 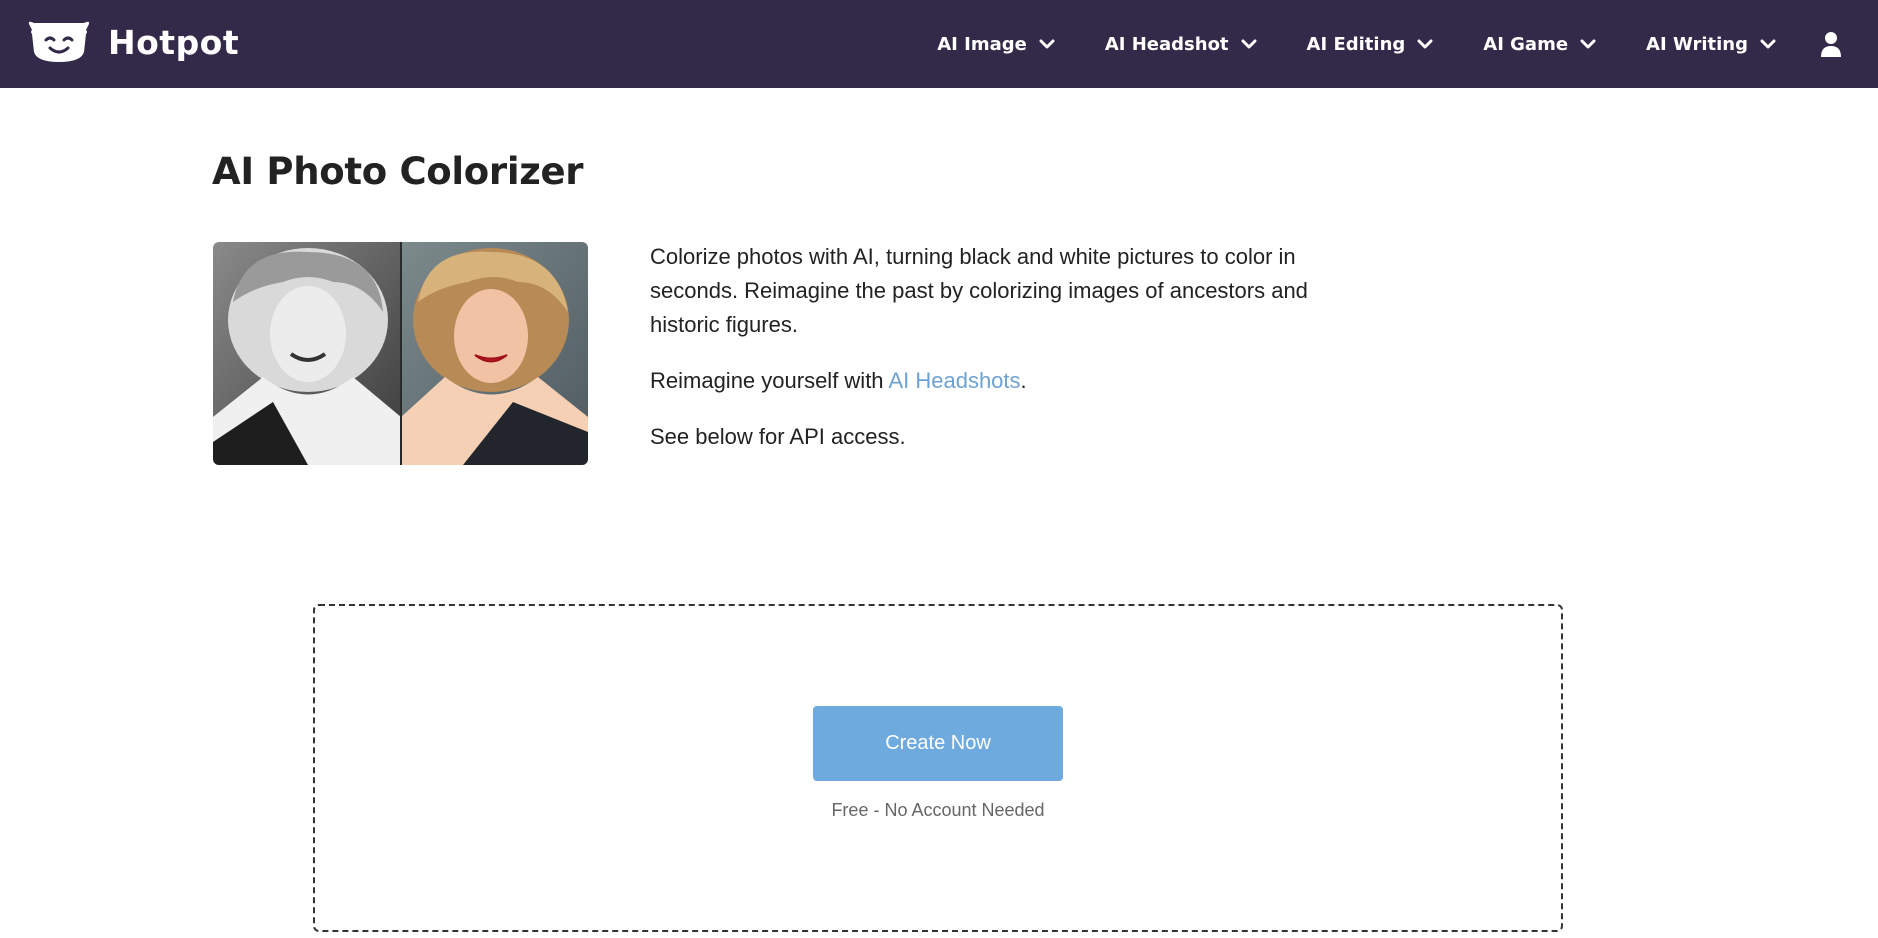 What do you see at coordinates (954, 380) in the screenshot?
I see `ai-headshots-link: AI Headshots` at bounding box center [954, 380].